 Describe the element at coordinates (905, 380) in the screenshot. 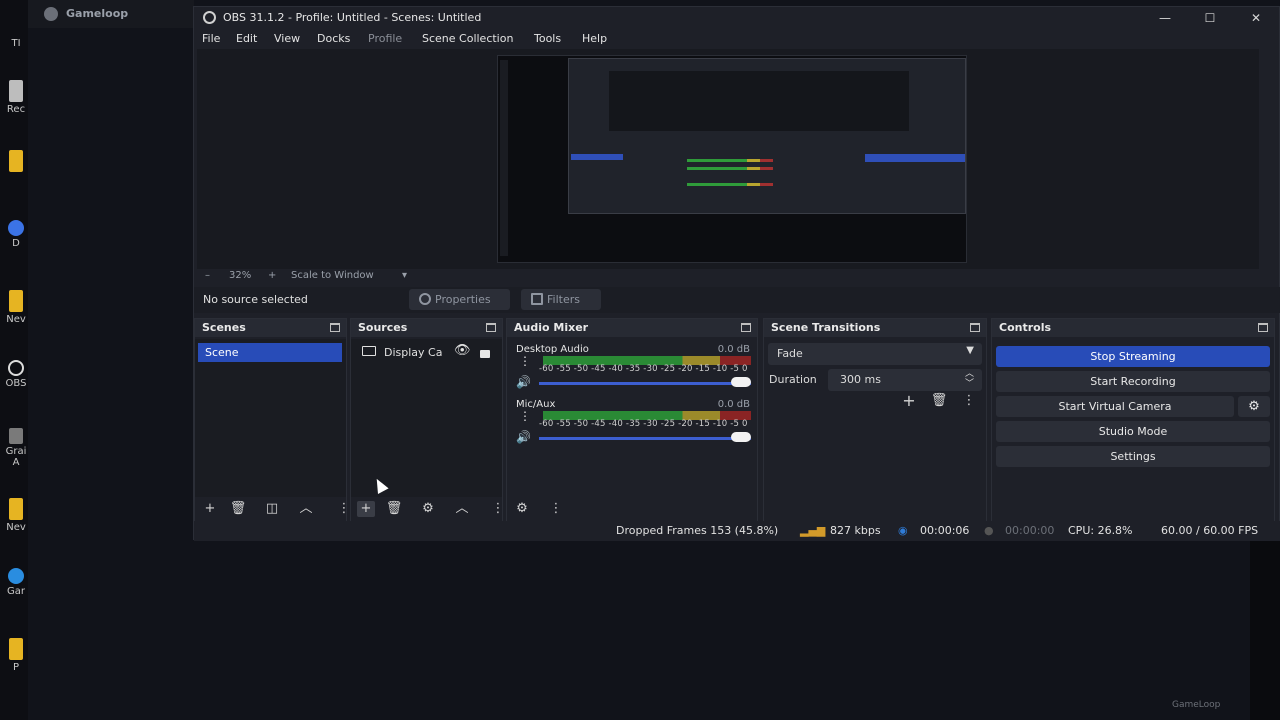

I see `duration-spinbox: 300 ms ︿ ﹀` at that location.